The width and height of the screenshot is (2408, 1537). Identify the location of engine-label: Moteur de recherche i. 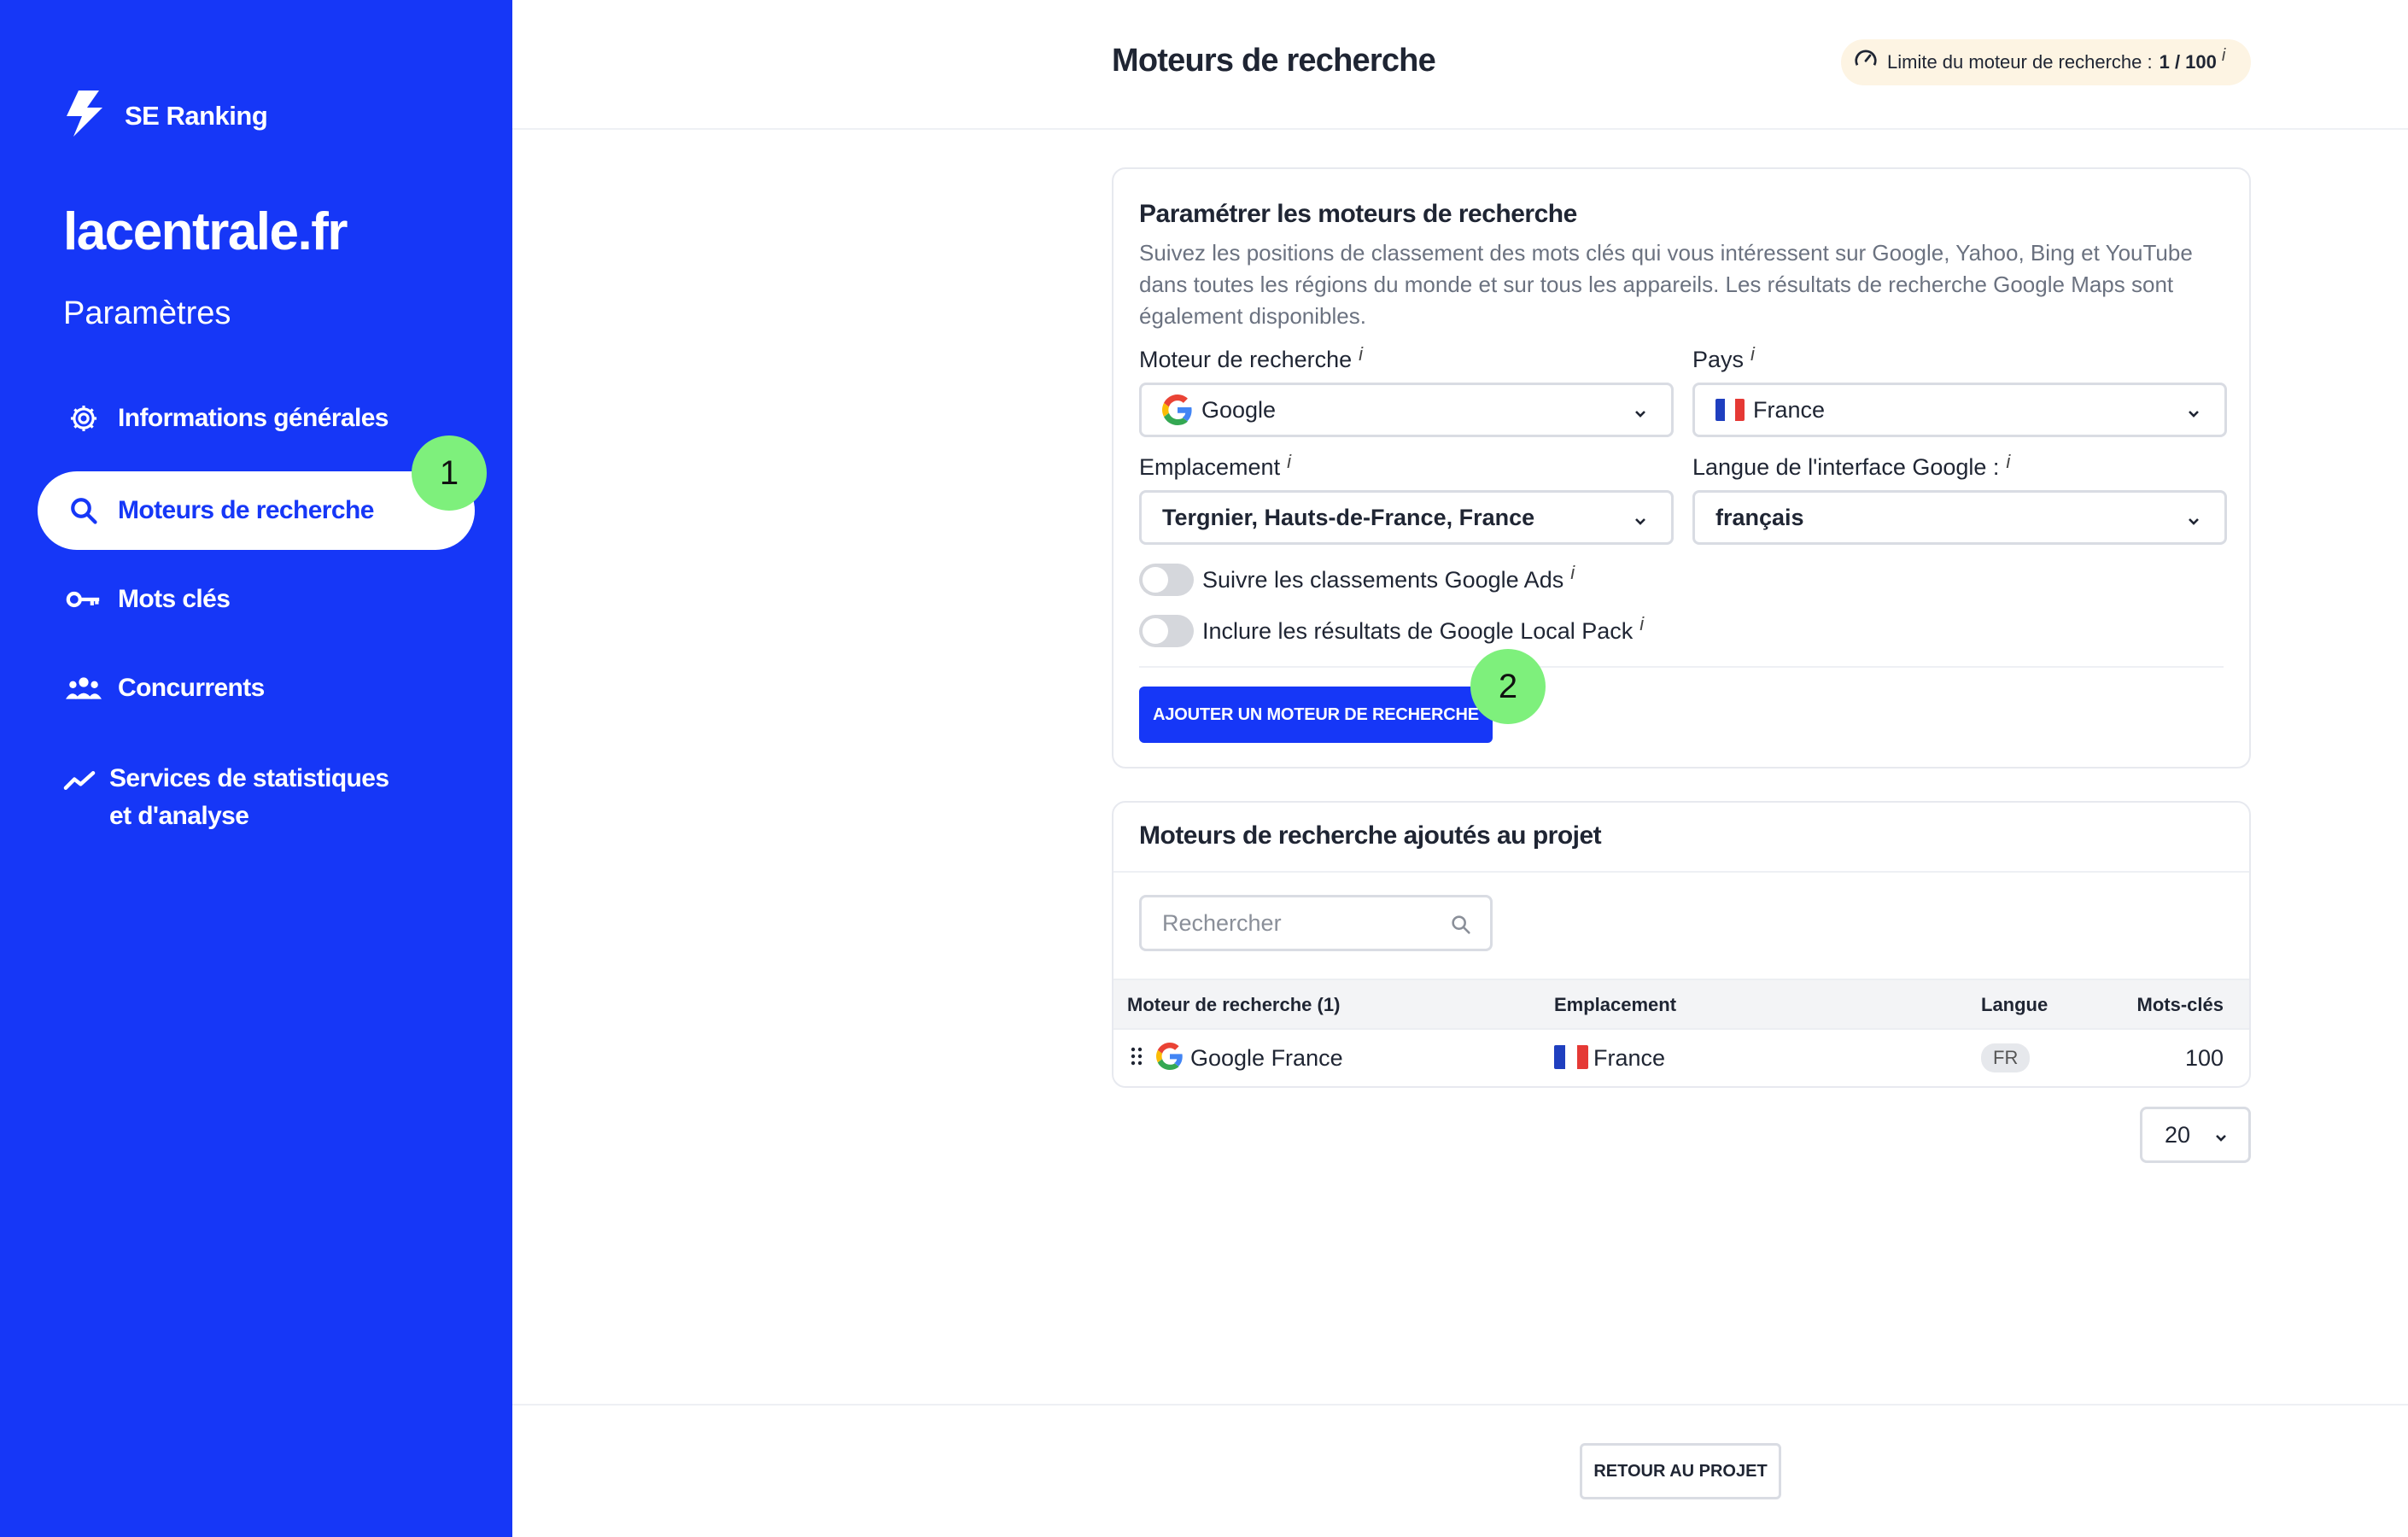
(1251, 358).